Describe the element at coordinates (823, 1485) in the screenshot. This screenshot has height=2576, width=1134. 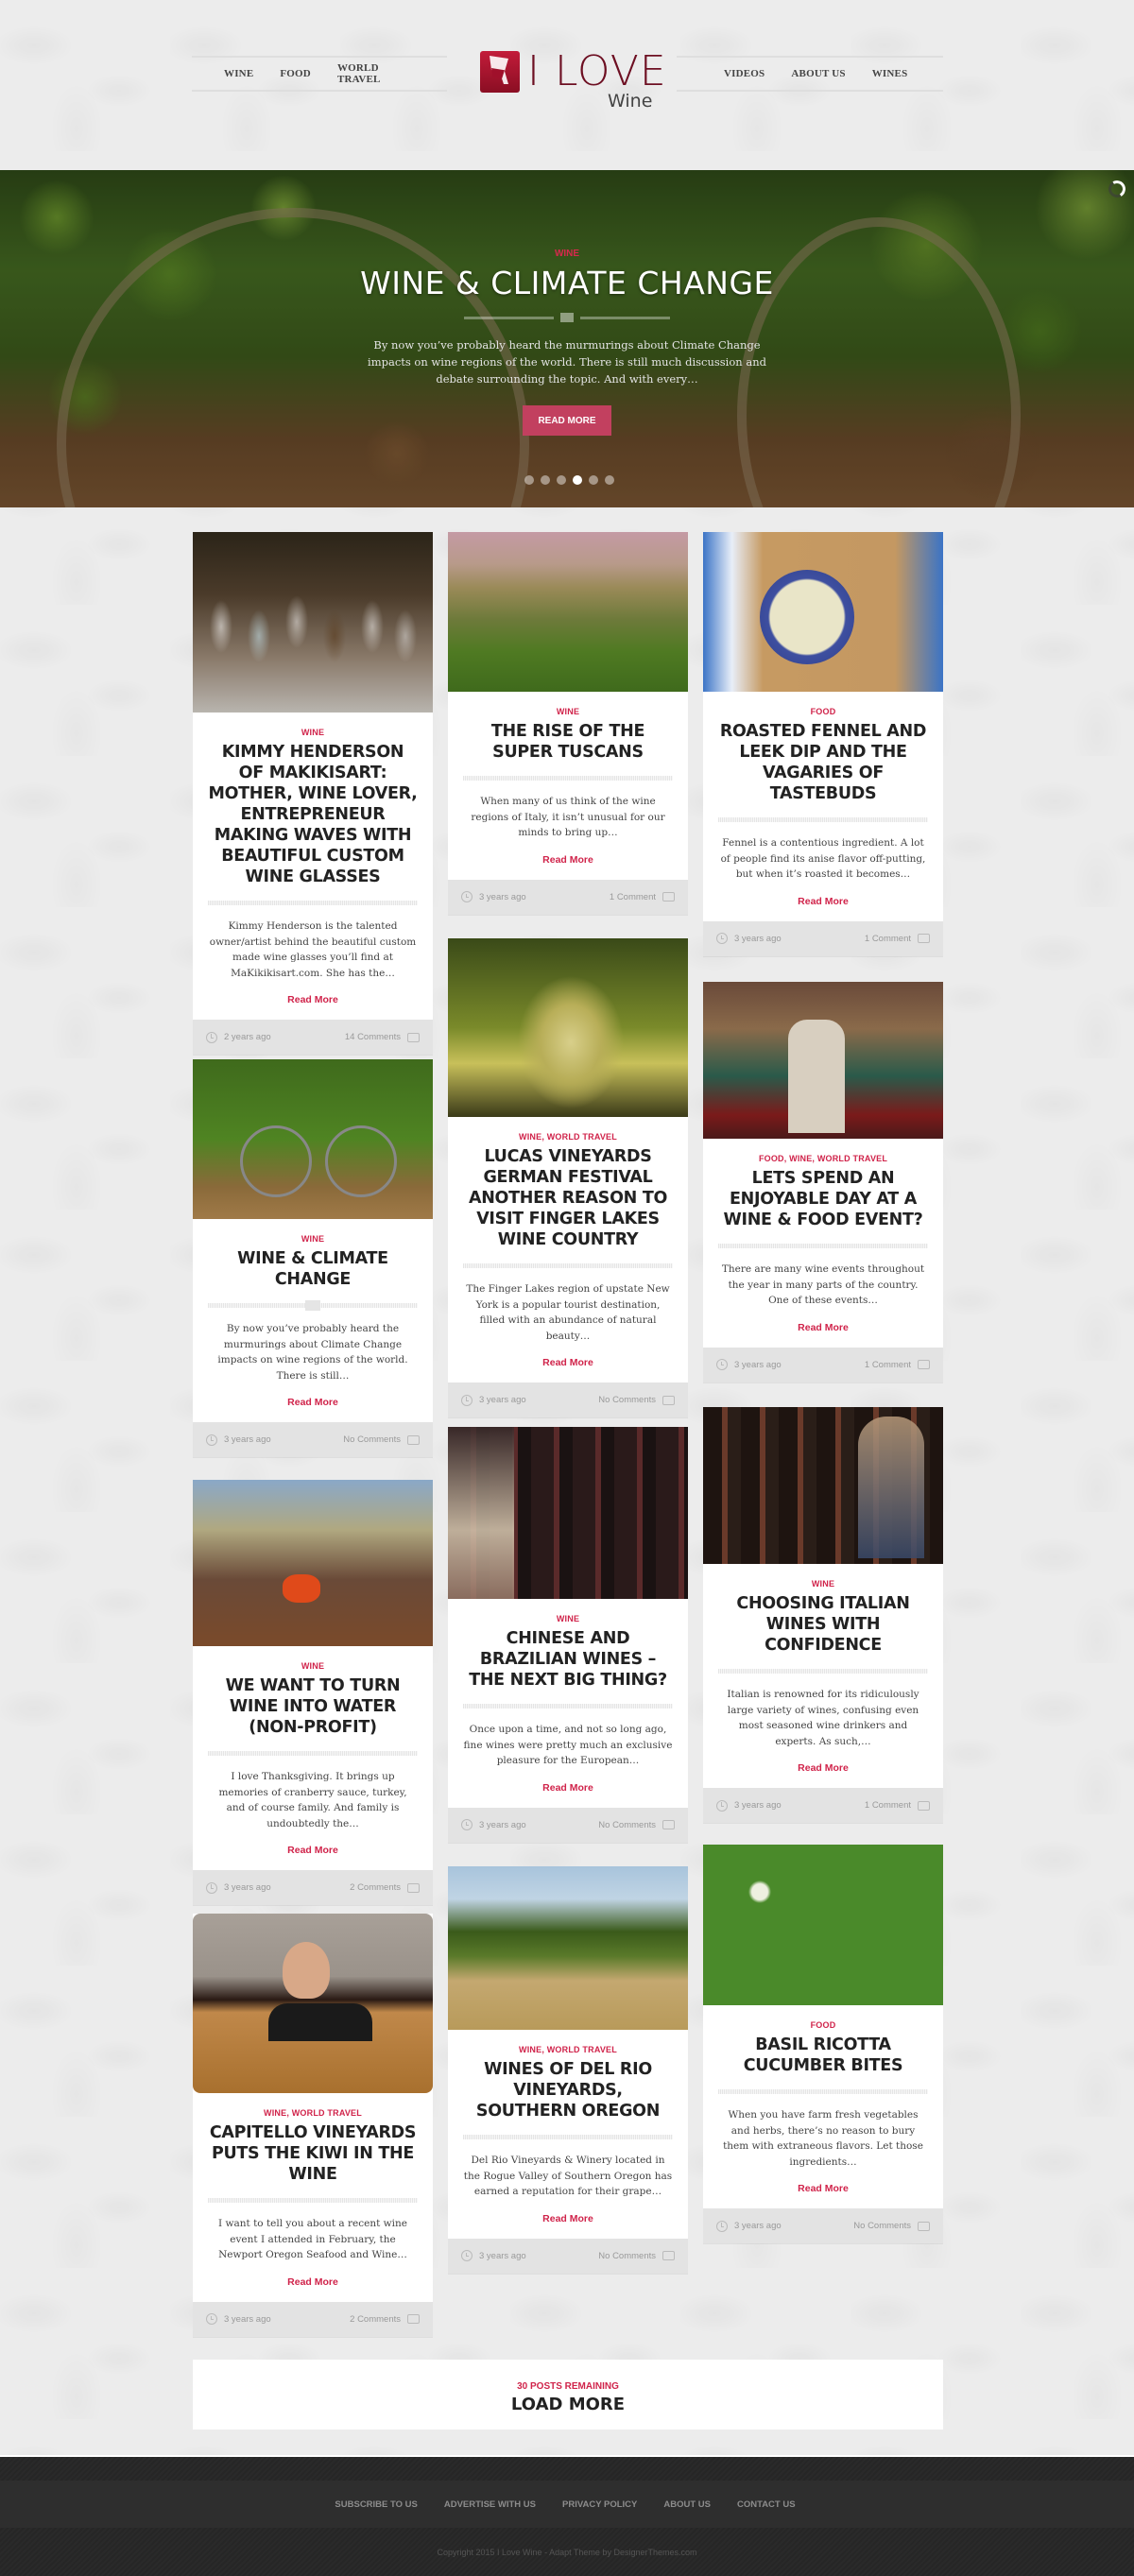
I see `post-thumbnail-man-browsing-wines` at that location.